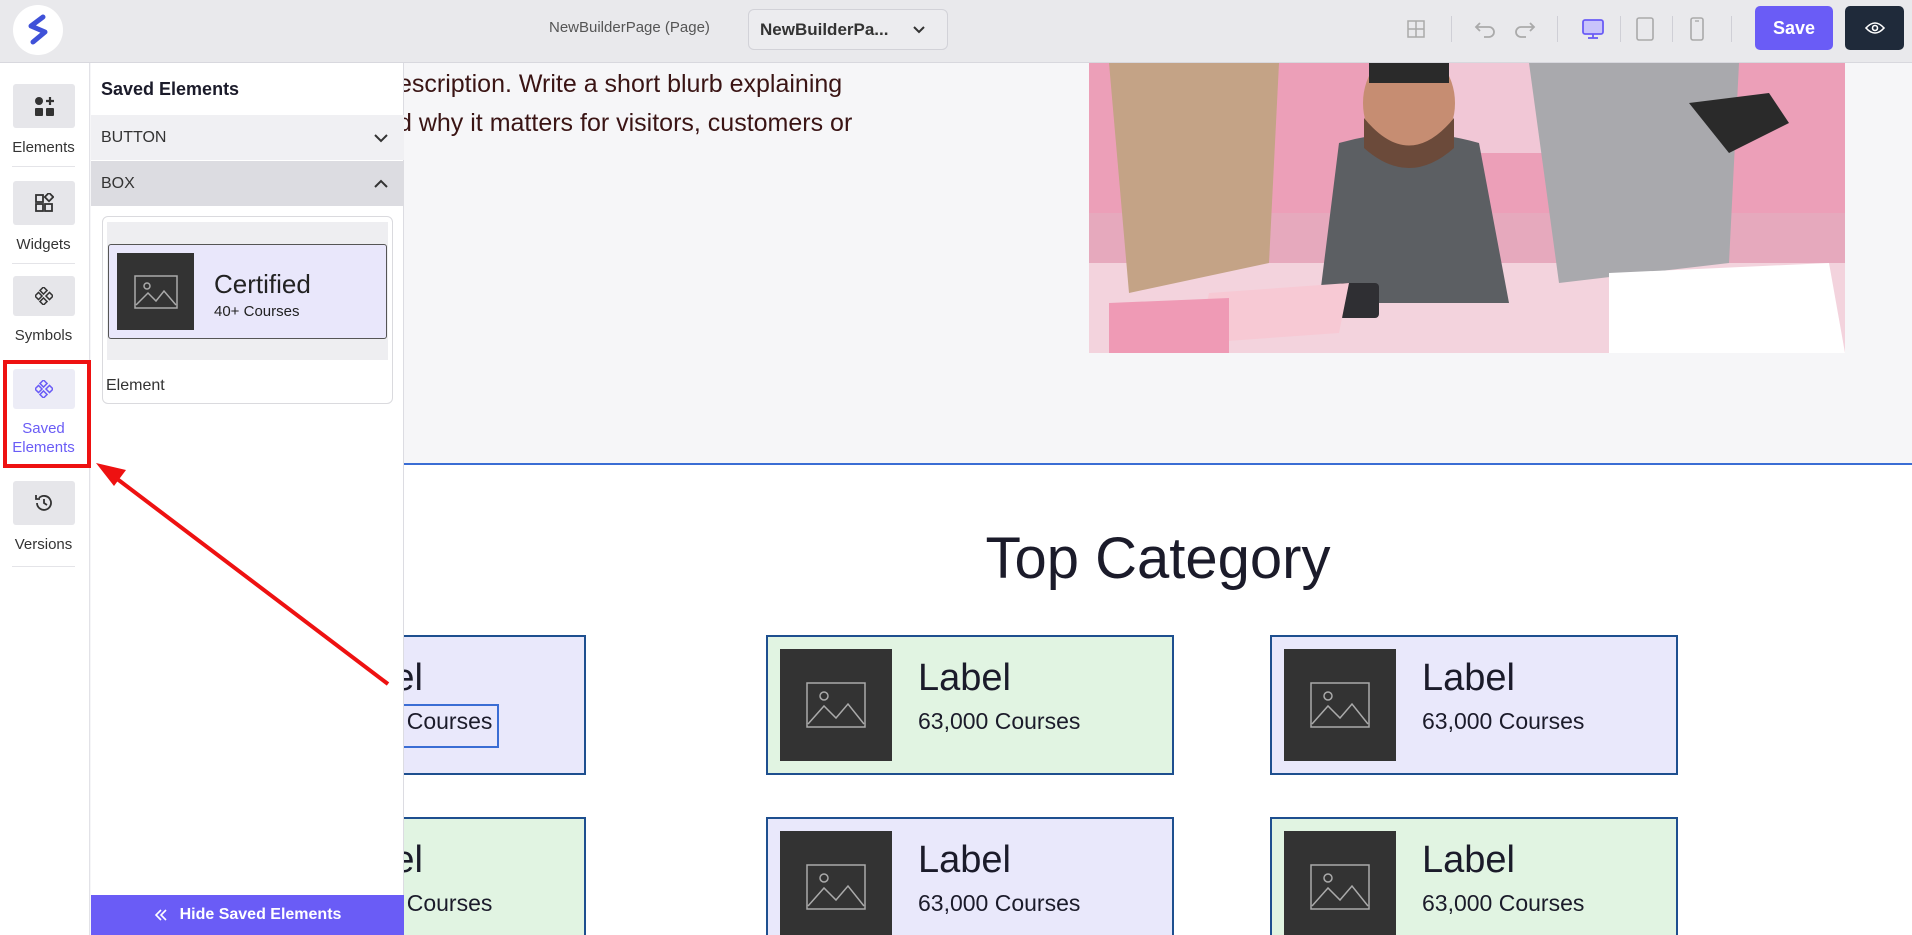 This screenshot has width=1912, height=935. I want to click on hide-saved-elements-button: Hide Saved Elements, so click(247, 915).